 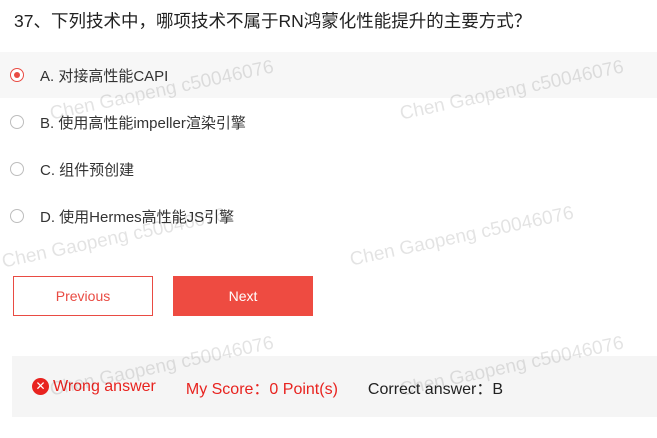 I want to click on option-label: B. 使用高性能impeller渲染引擎, so click(x=143, y=123).